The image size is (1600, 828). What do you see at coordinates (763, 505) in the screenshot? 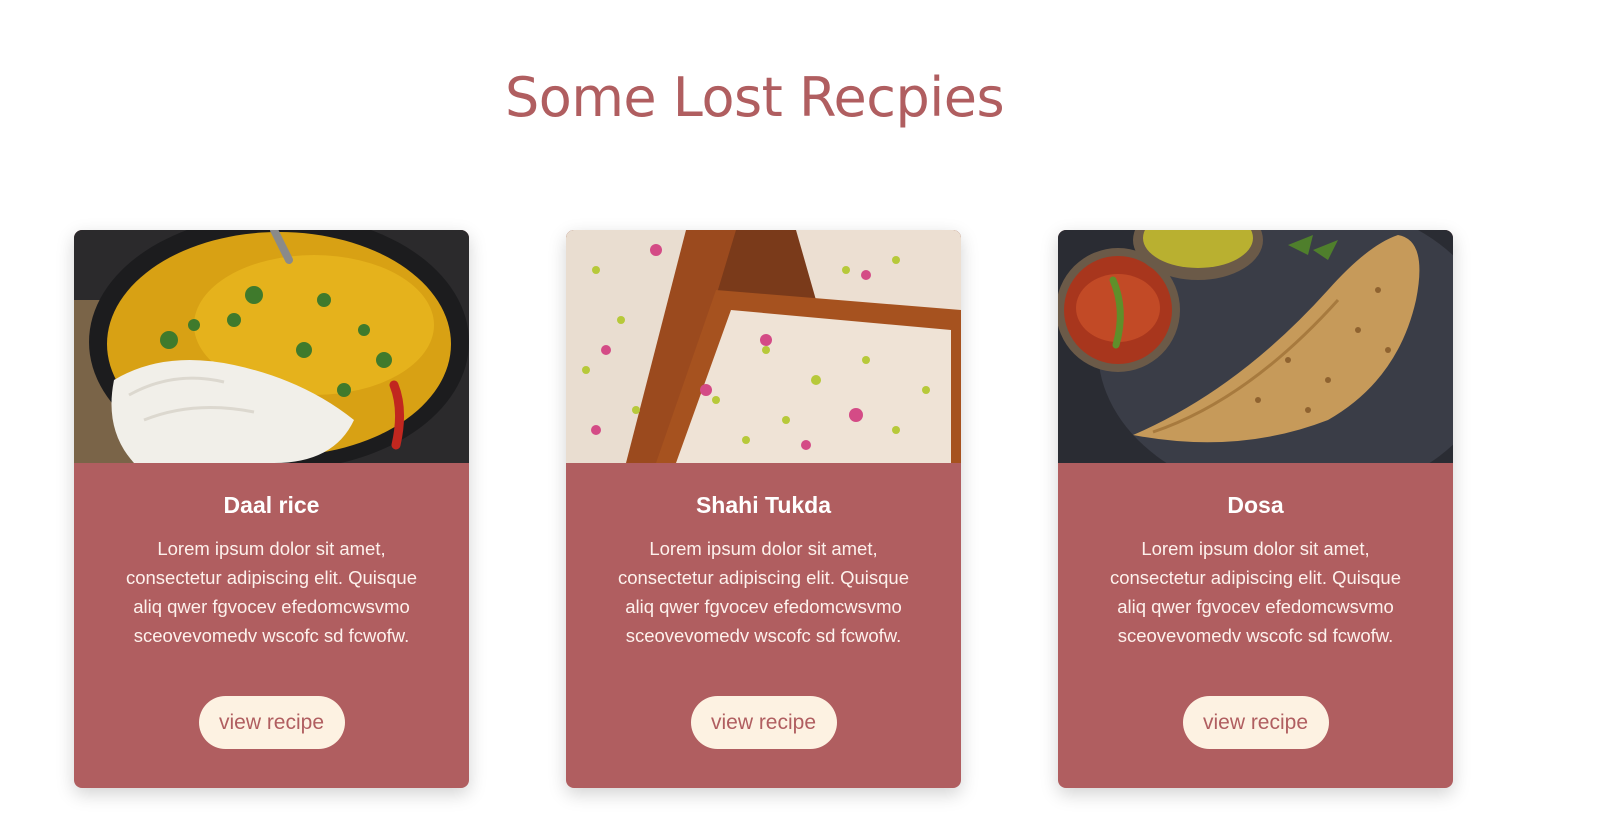
I see `recipe-title: Shahi Tukda` at bounding box center [763, 505].